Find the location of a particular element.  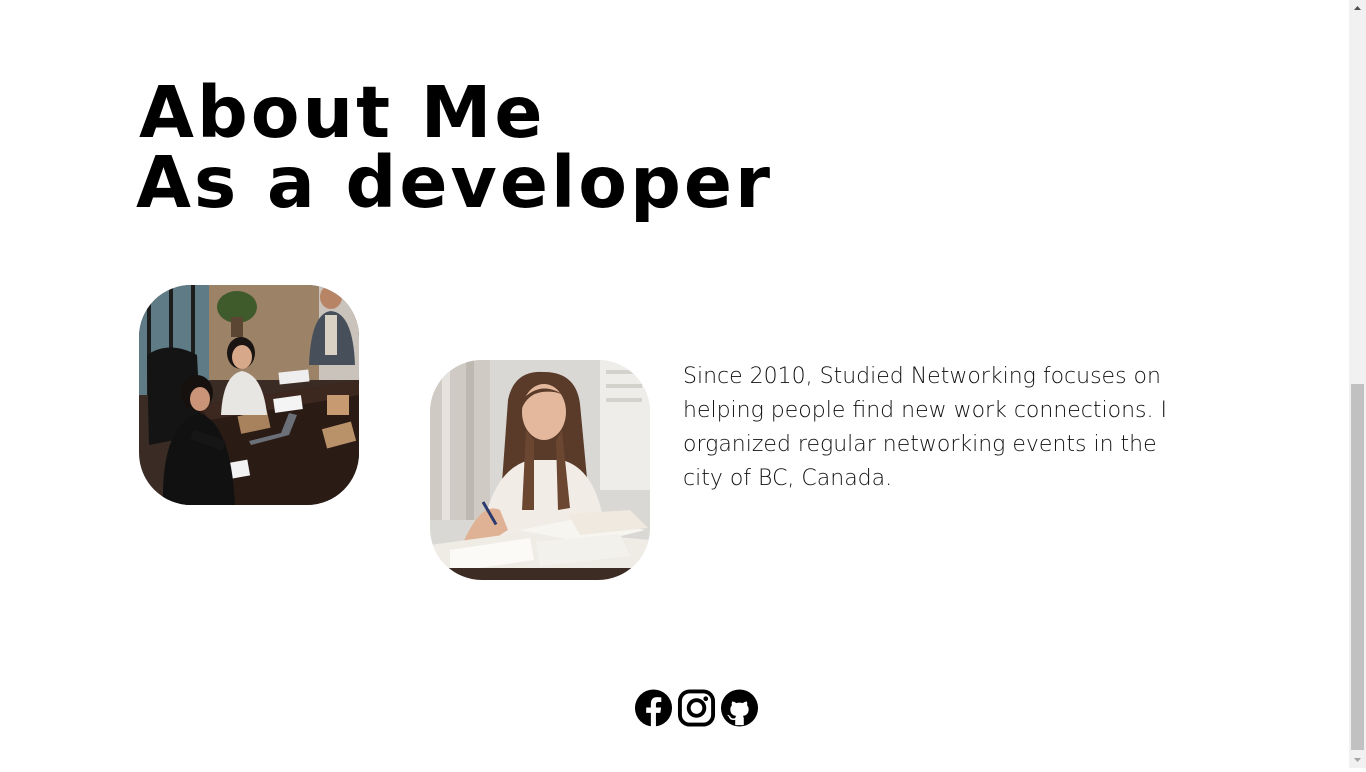

heading-line-about-me: About Me is located at coordinates (342, 112).